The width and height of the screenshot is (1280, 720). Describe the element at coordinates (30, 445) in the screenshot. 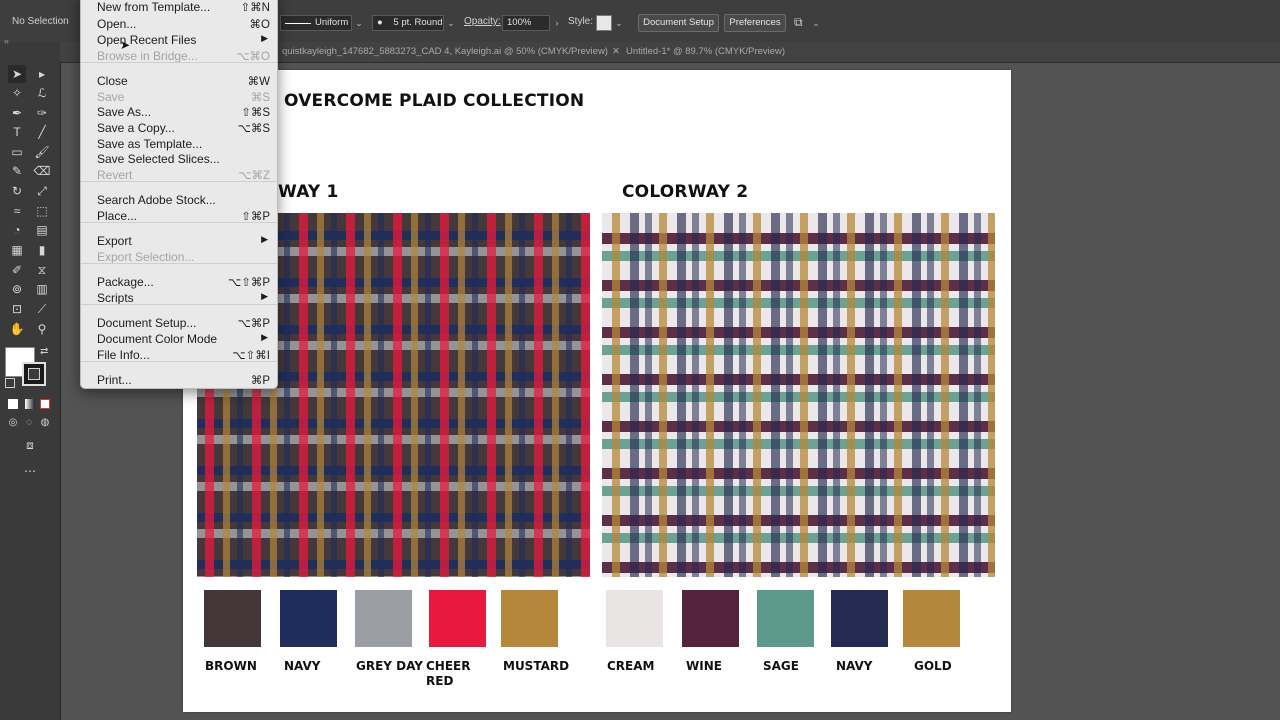

I see `screen-mode-icon: ⧈` at that location.